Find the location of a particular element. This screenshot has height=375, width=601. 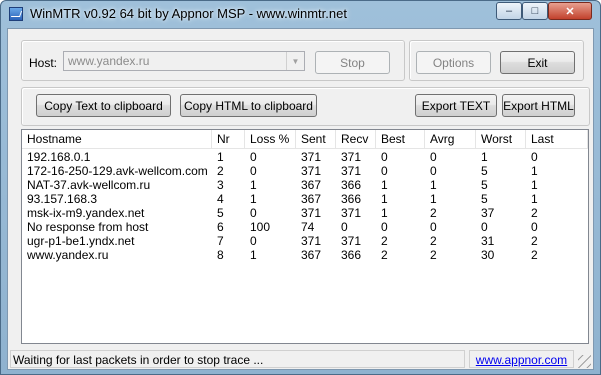

host-combobox: www.yandex.ru ▼ is located at coordinates (184, 61).